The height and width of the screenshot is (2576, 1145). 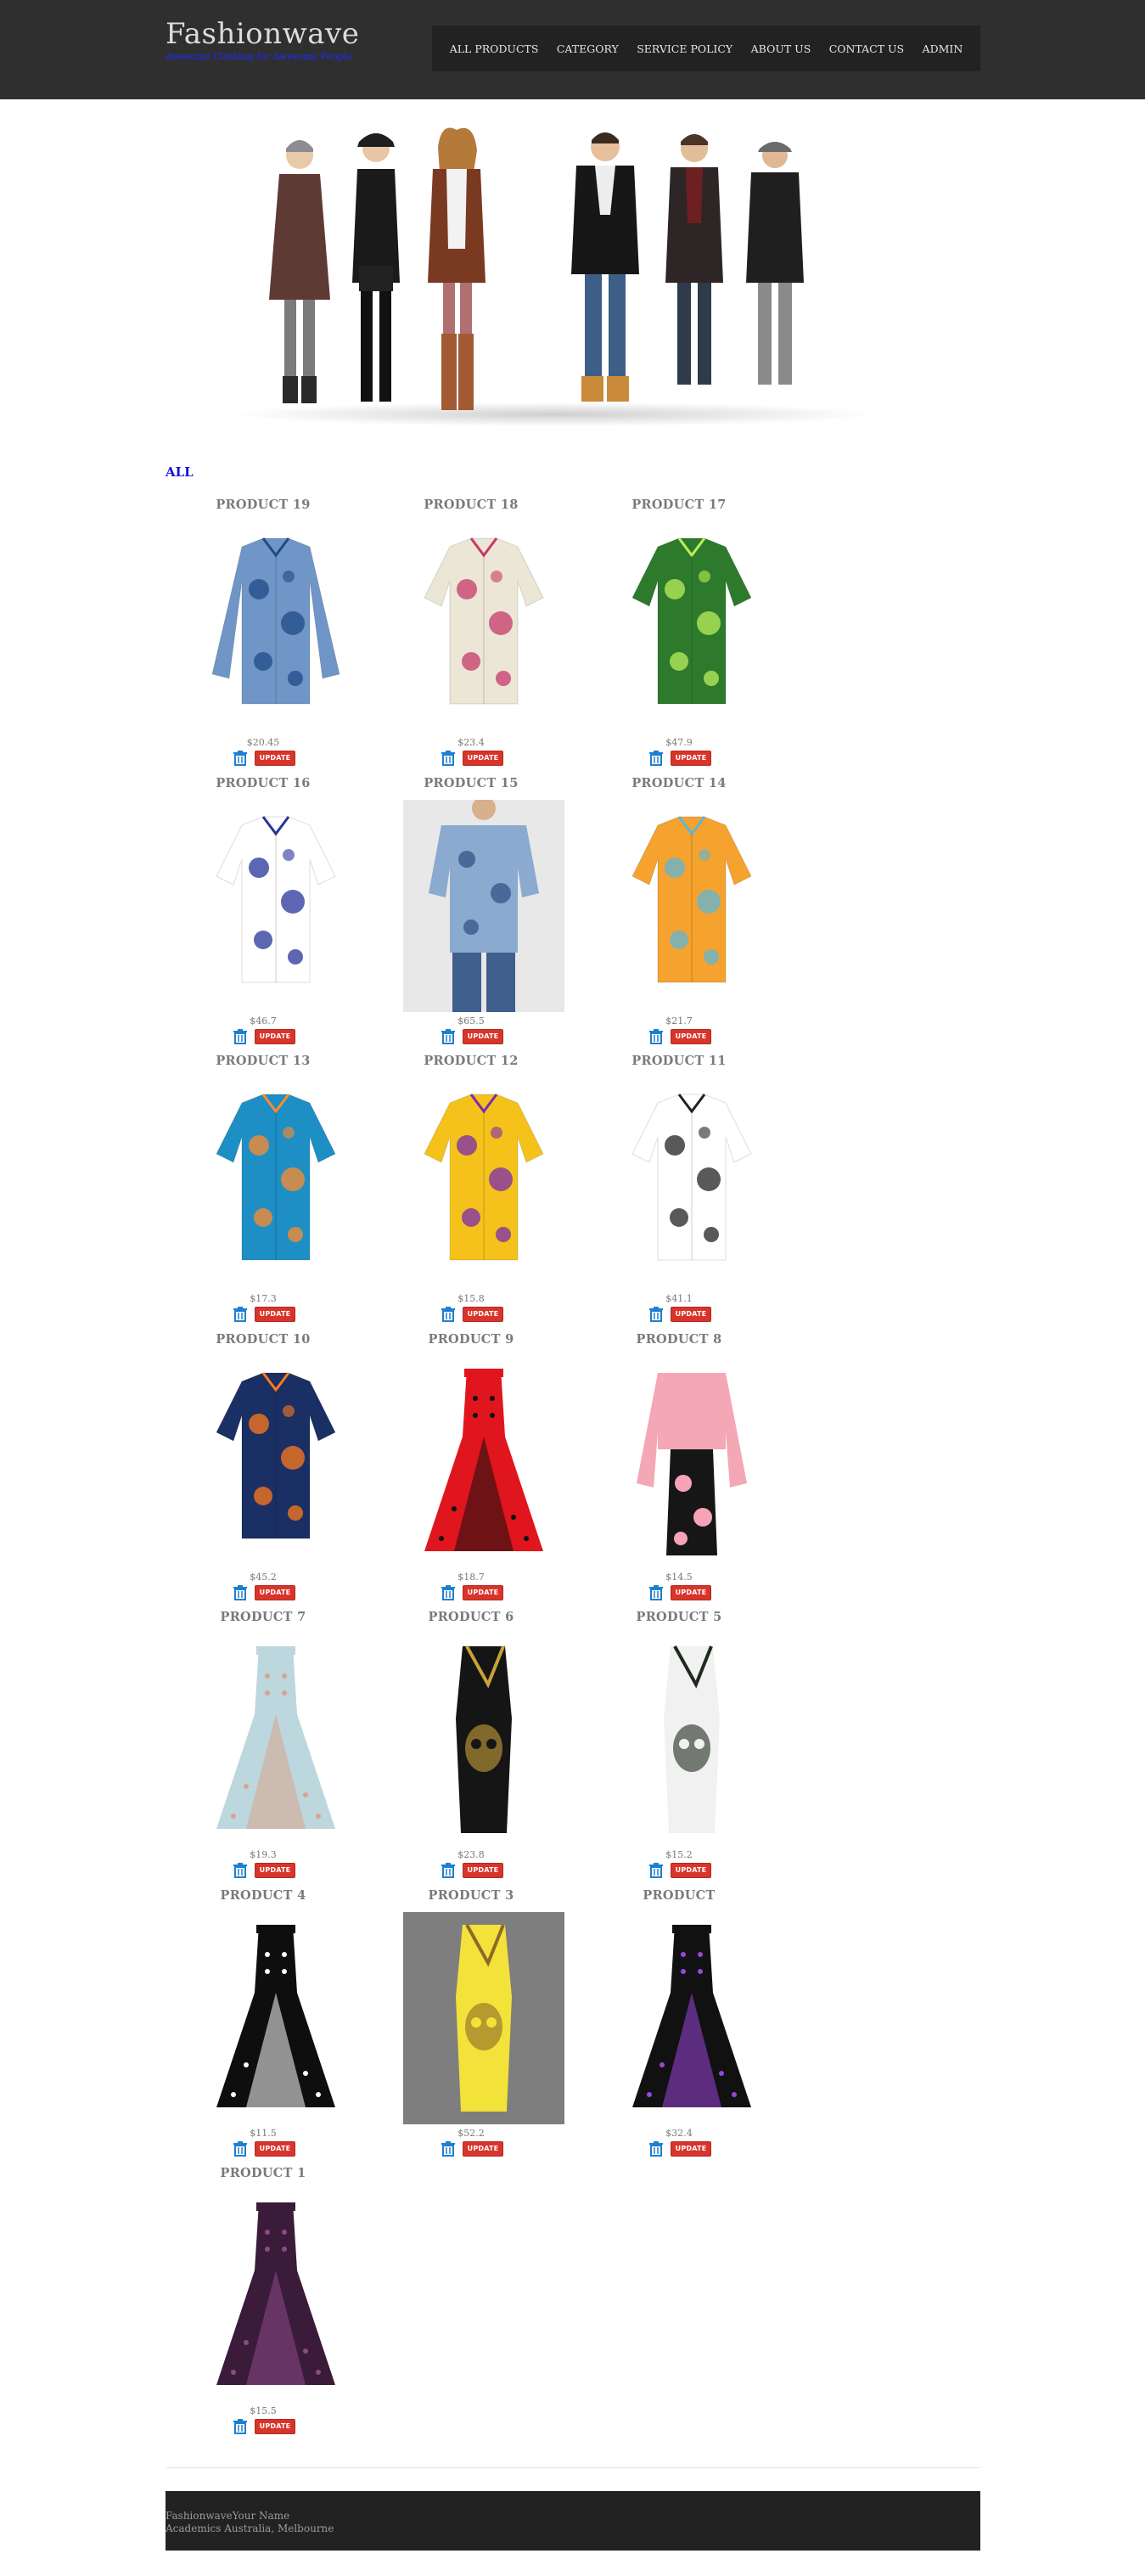 I want to click on nav-admin: ADMIN, so click(x=943, y=48).